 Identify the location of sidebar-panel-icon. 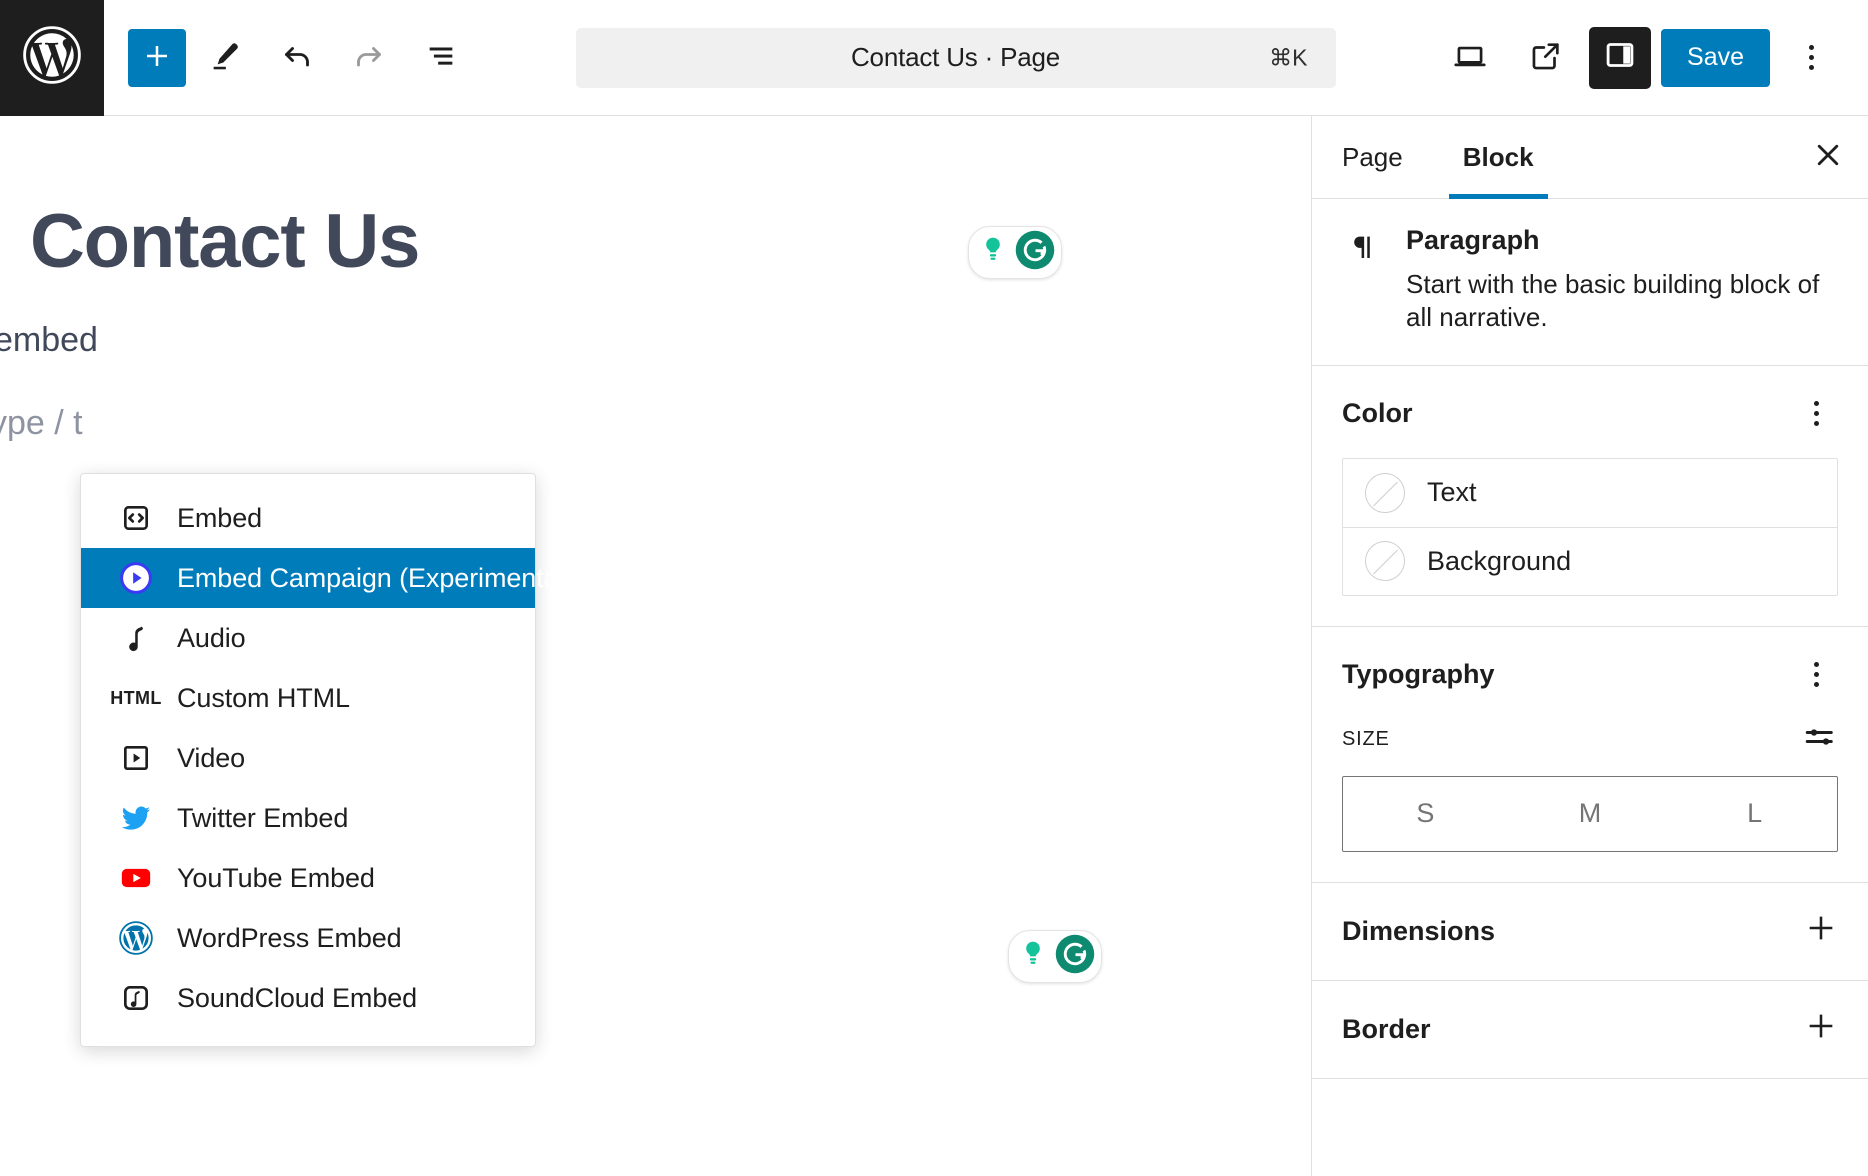
(1620, 57).